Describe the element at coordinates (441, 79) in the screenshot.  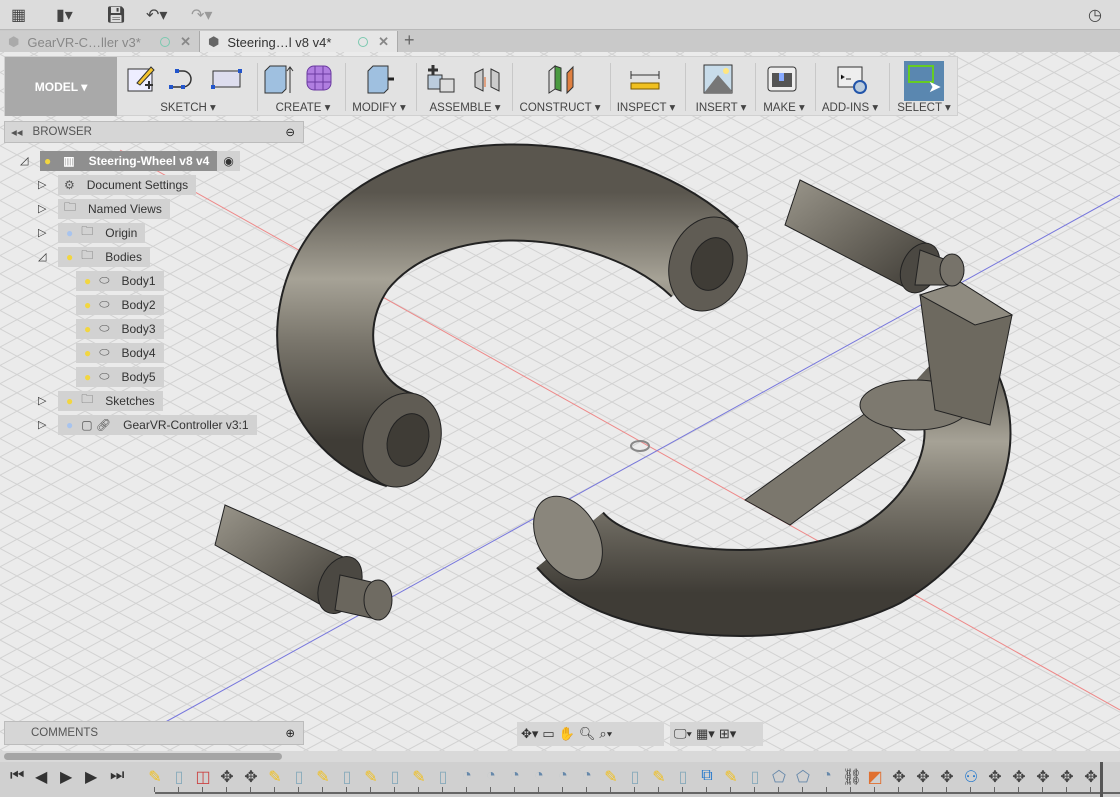
I see `new-component-icon` at that location.